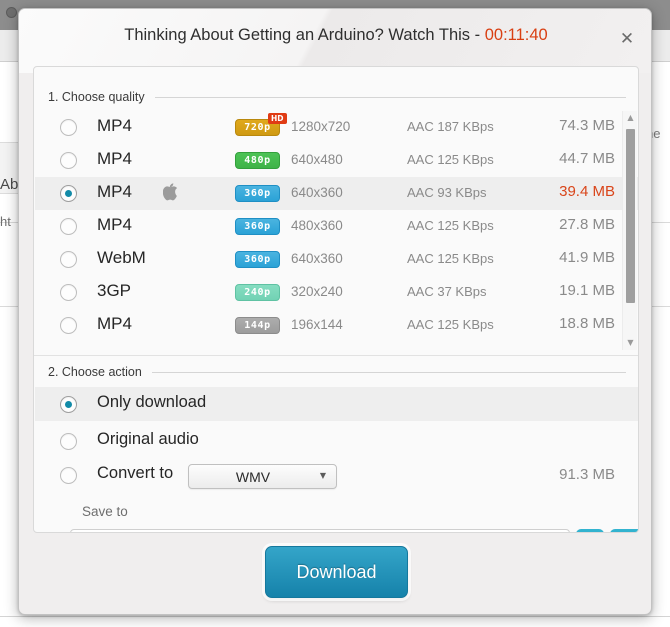 The width and height of the screenshot is (670, 627). I want to click on quality-codec: AAC 37 KBps, so click(447, 291).